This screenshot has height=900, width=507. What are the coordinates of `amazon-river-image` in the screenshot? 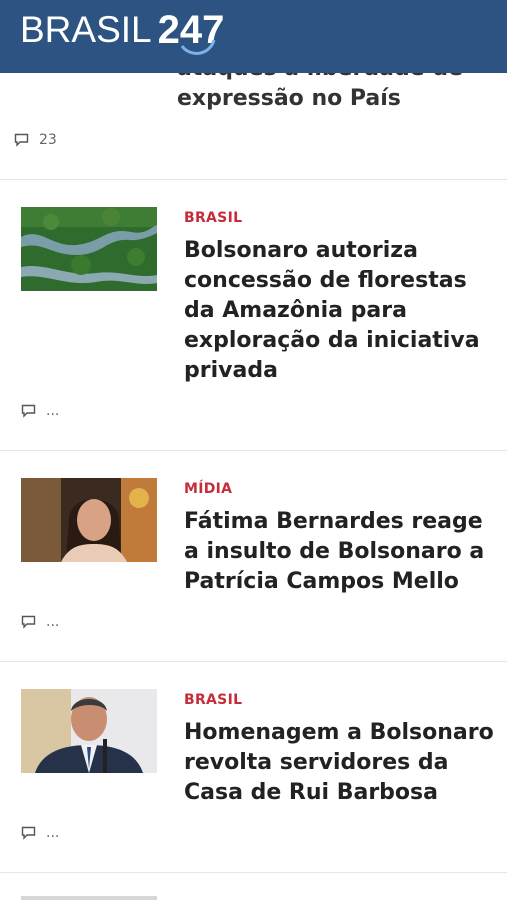 It's located at (89, 249).